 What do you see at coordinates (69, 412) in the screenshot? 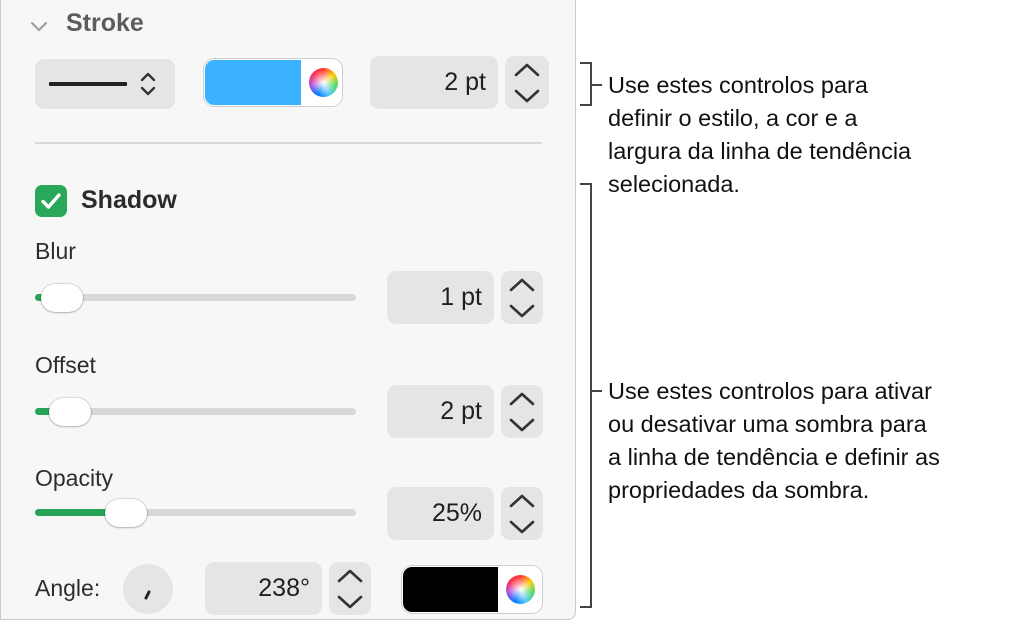
I see `offset-slider-knob` at bounding box center [69, 412].